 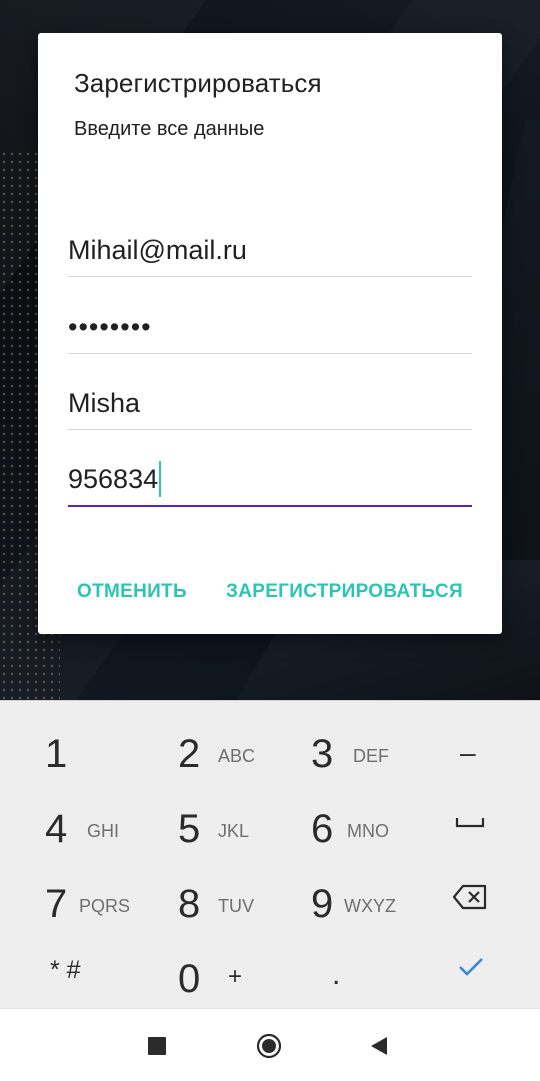 What do you see at coordinates (322, 754) in the screenshot?
I see `key-digit: 3` at bounding box center [322, 754].